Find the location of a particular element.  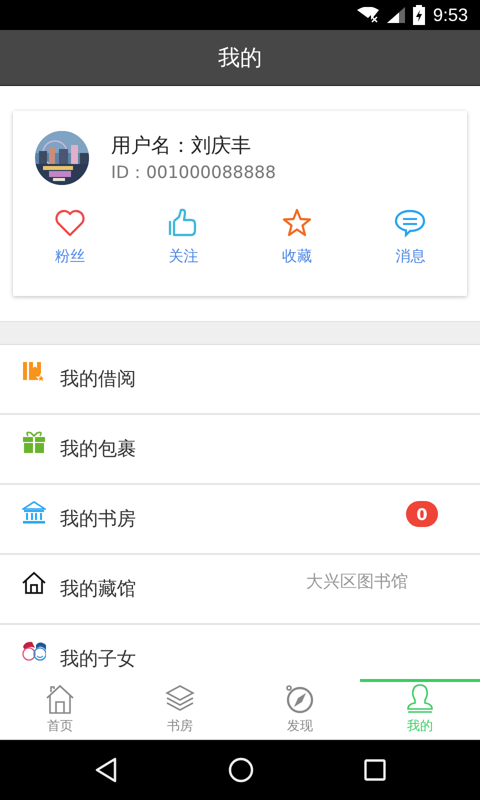

heart-icon is located at coordinates (70, 223).